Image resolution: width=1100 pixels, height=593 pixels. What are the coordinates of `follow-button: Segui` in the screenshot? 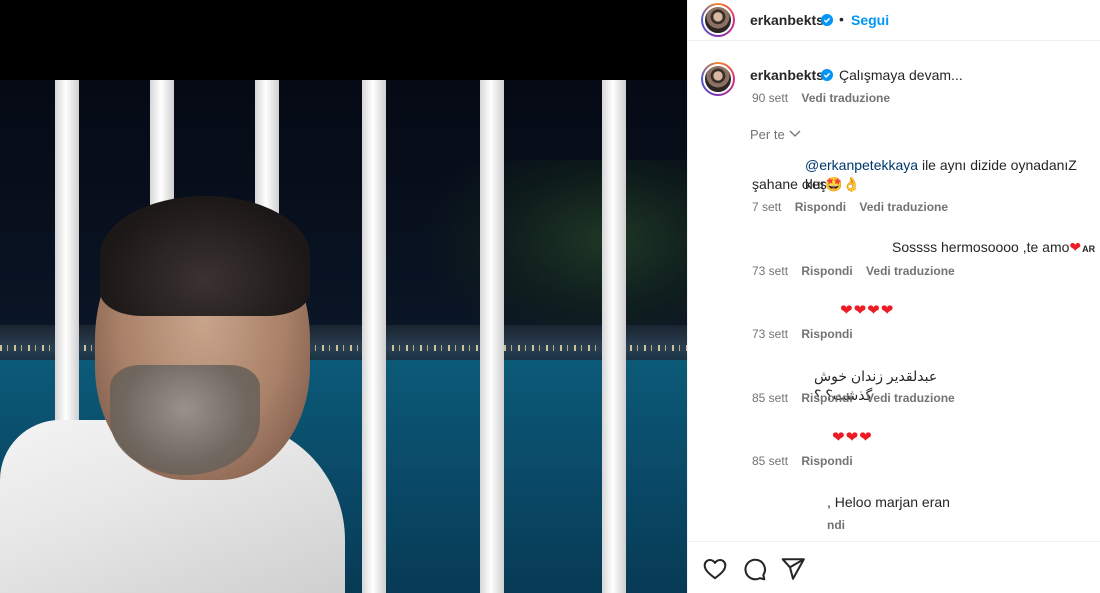 It's located at (870, 20).